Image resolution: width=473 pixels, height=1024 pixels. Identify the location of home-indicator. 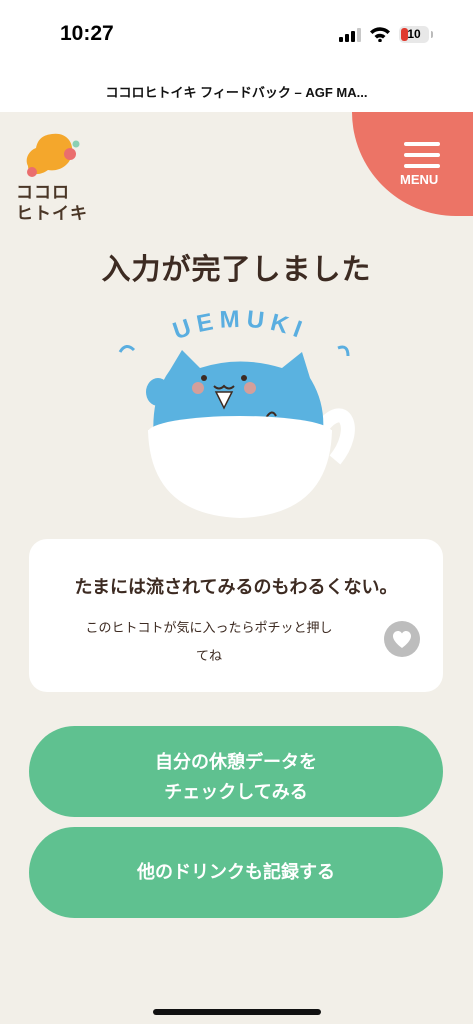
(237, 1012).